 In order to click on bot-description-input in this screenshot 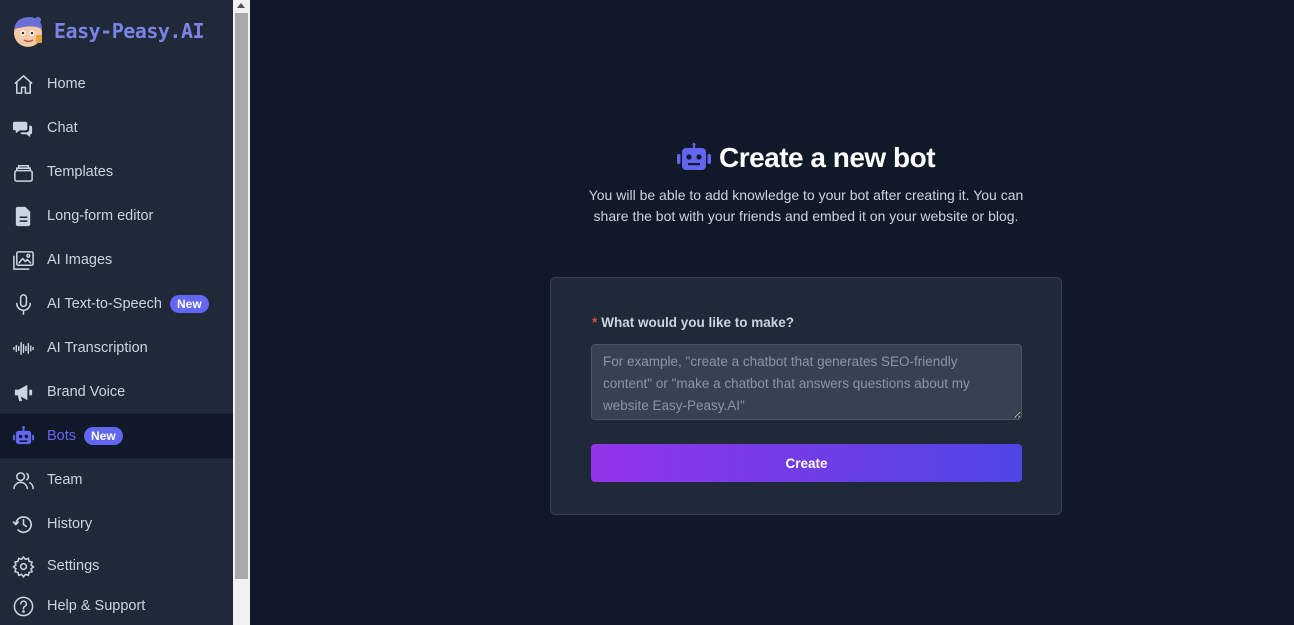, I will do `click(806, 382)`.